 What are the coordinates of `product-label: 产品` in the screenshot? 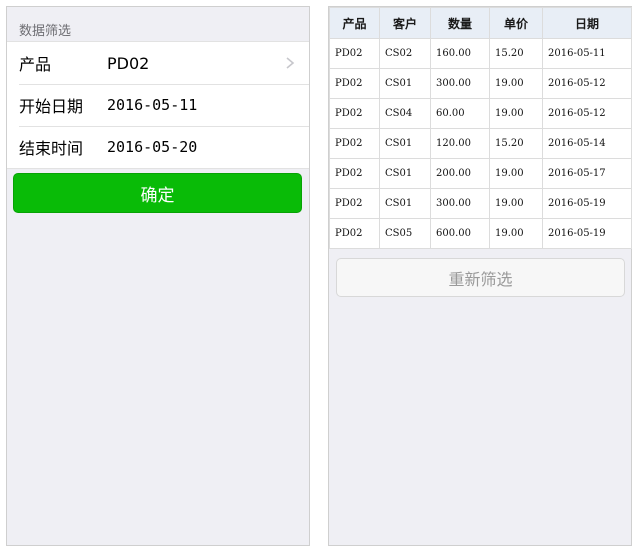 It's located at (35, 64).